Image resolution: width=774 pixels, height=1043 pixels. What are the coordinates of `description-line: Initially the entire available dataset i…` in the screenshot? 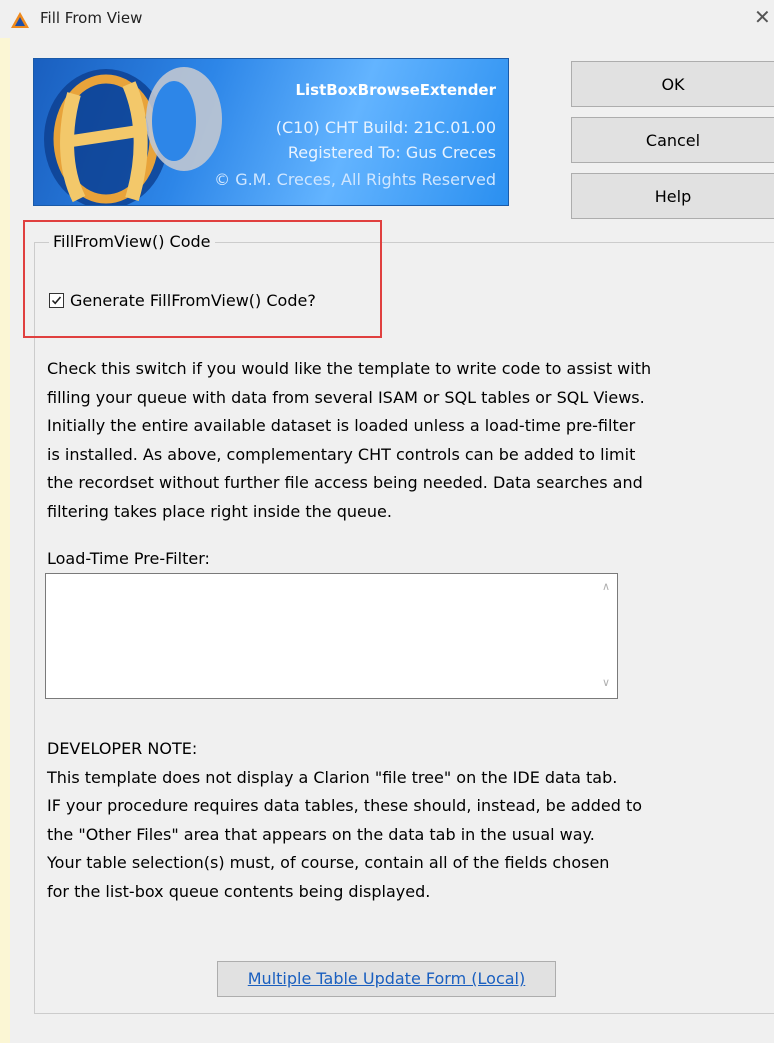 It's located at (341, 425).